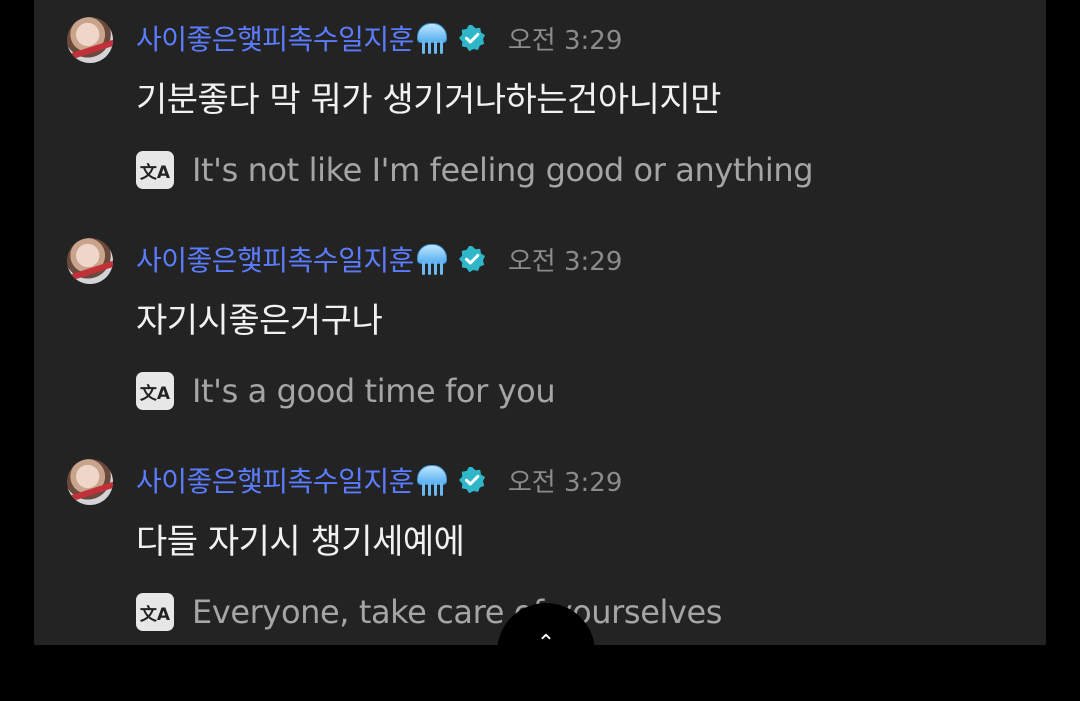 The height and width of the screenshot is (701, 1080). I want to click on message-text: 자기시좋은거구나, so click(259, 321).